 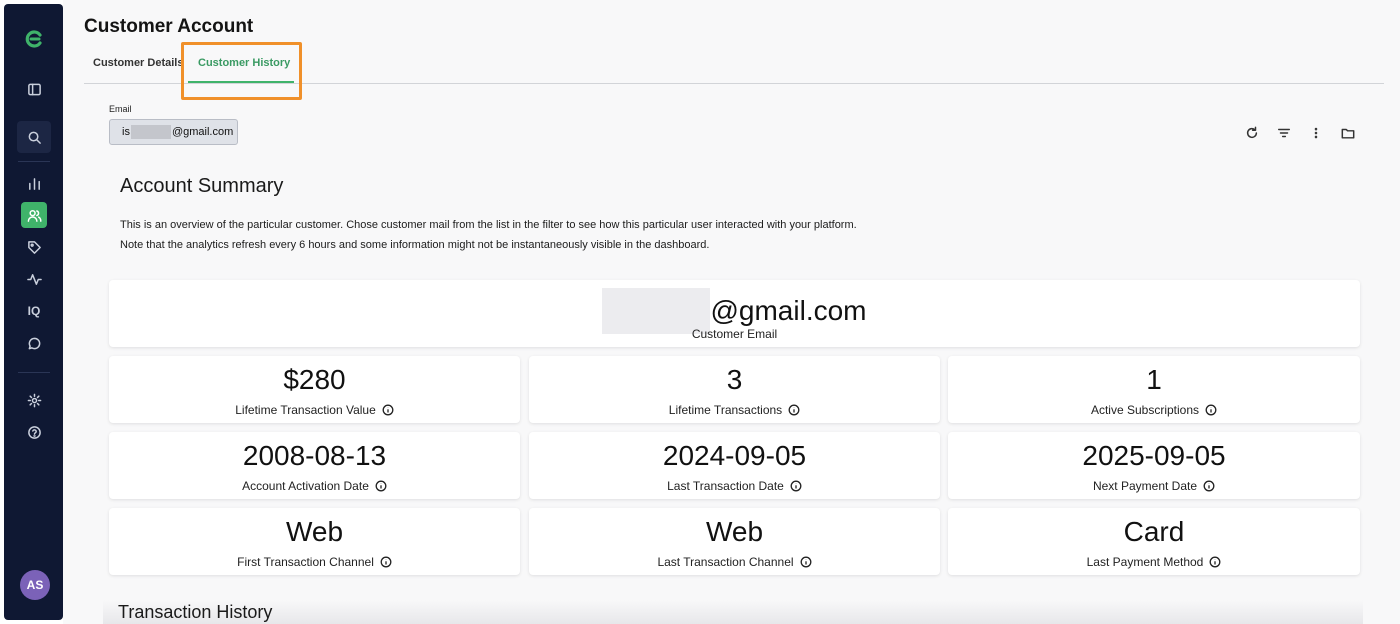 I want to click on metric-value: 1, so click(x=1154, y=379).